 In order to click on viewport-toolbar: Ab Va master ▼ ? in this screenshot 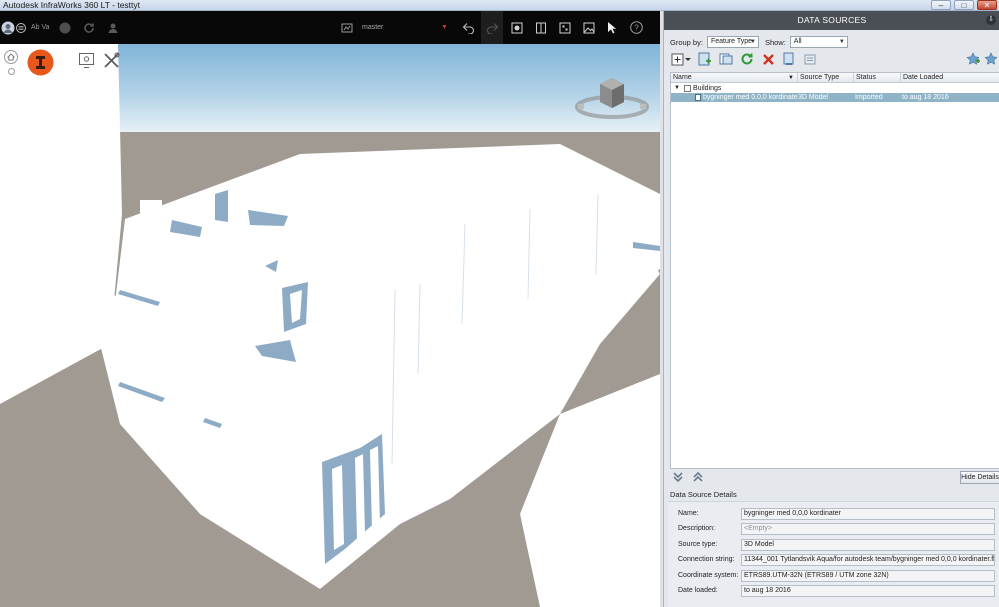, I will do `click(330, 27)`.